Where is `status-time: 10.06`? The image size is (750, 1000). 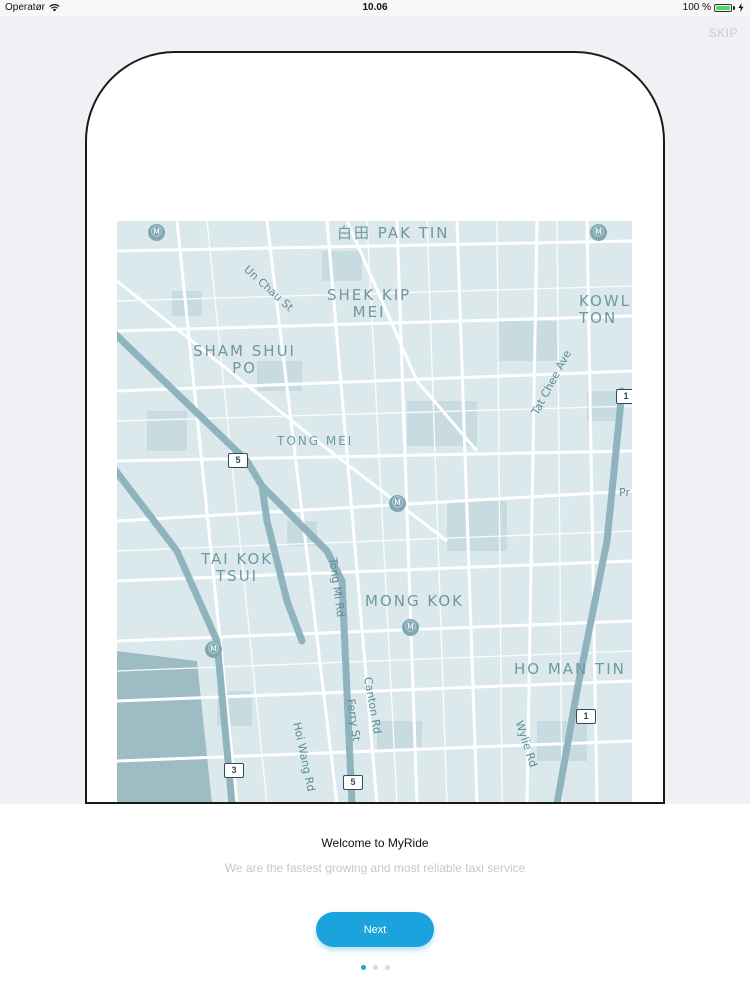
status-time: 10.06 is located at coordinates (375, 7).